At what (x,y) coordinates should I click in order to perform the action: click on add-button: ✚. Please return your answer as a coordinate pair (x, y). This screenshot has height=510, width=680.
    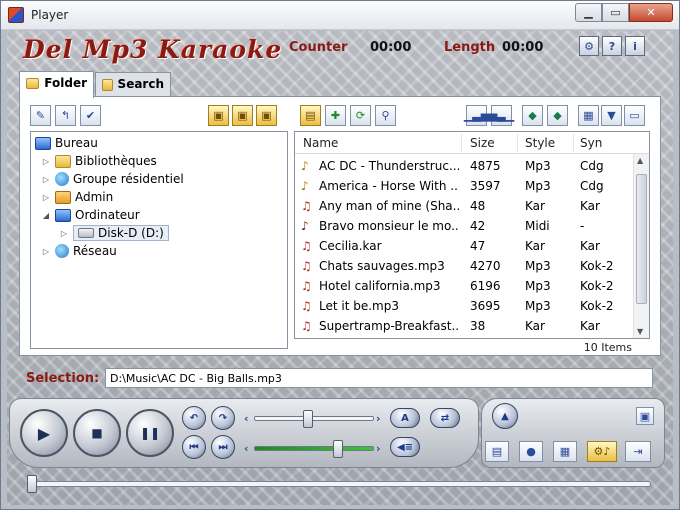
    Looking at the image, I should click on (335, 115).